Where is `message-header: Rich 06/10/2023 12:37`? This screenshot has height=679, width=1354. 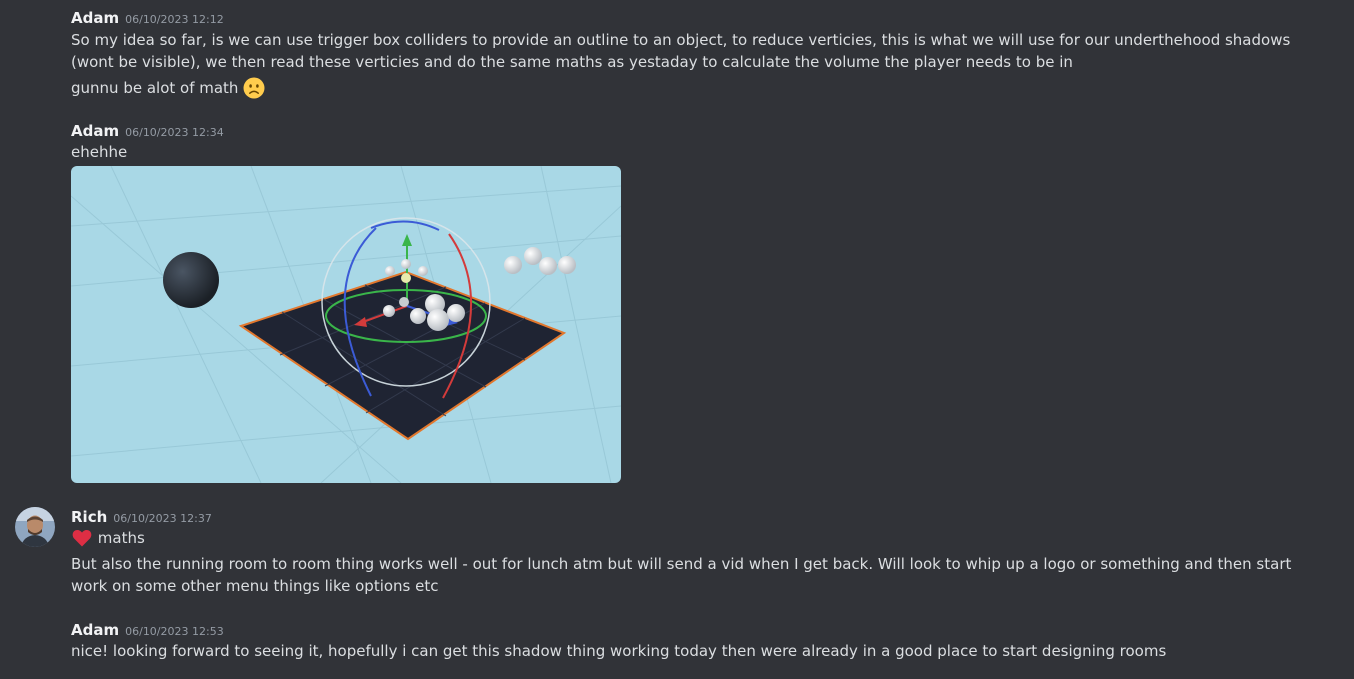
message-header: Rich 06/10/2023 12:37 is located at coordinates (141, 518).